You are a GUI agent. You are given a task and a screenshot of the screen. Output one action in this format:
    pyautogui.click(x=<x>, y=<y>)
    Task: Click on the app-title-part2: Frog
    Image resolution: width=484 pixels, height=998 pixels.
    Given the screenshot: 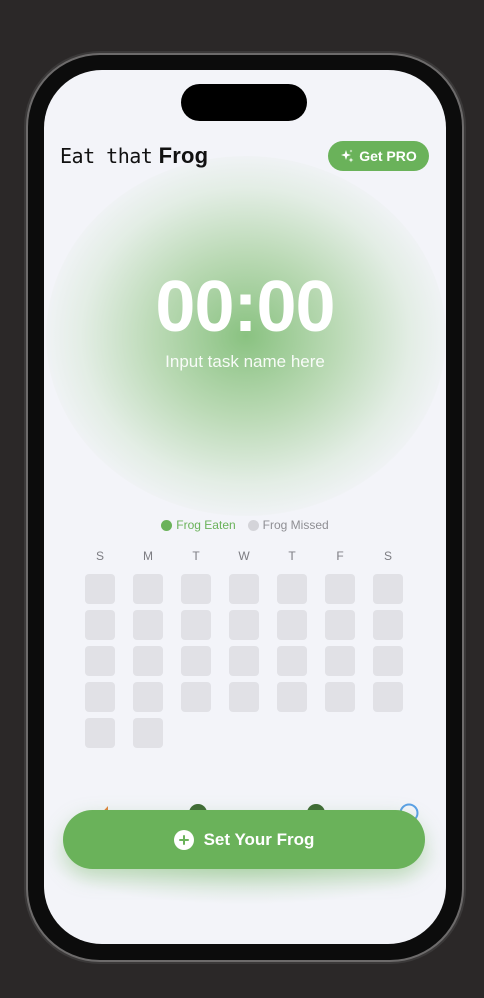 What is the action you would take?
    pyautogui.click(x=183, y=155)
    